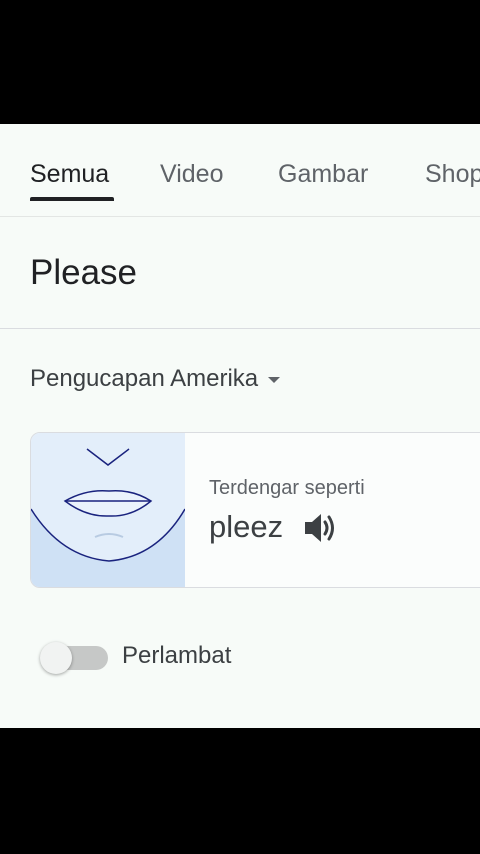  What do you see at coordinates (246, 526) in the screenshot?
I see `phonetic-spelling: pleez` at bounding box center [246, 526].